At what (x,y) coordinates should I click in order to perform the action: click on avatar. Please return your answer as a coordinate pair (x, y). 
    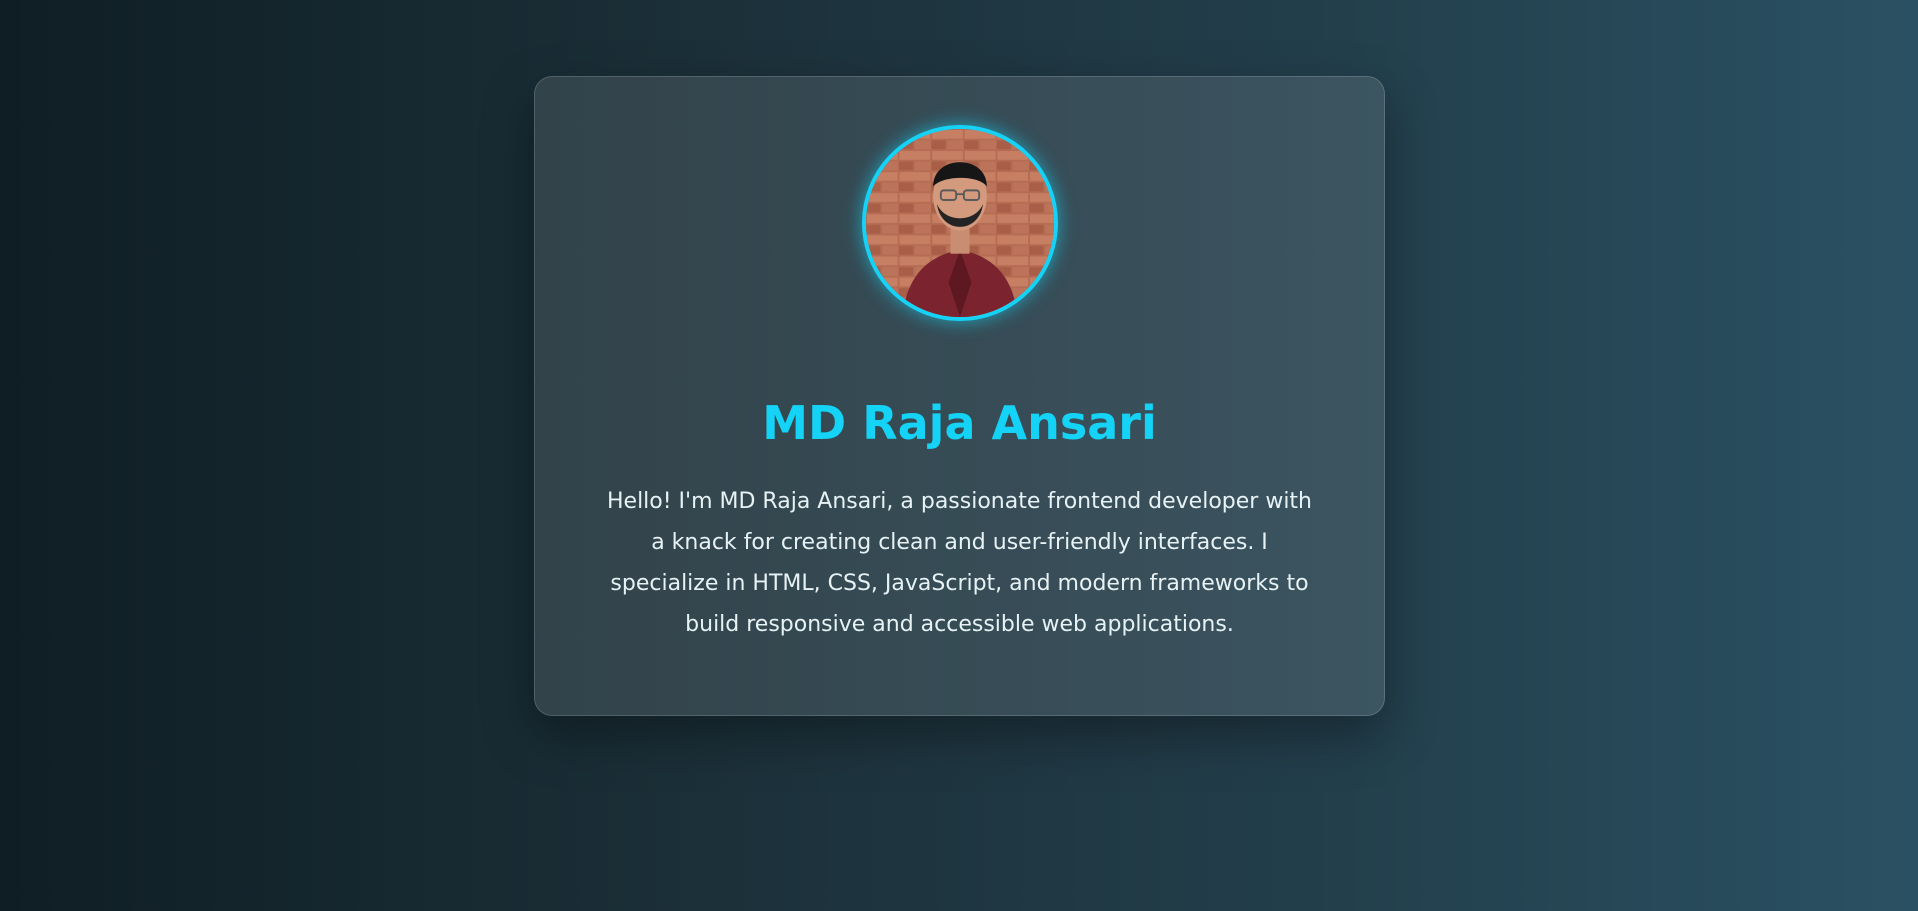
    Looking at the image, I should click on (960, 223).